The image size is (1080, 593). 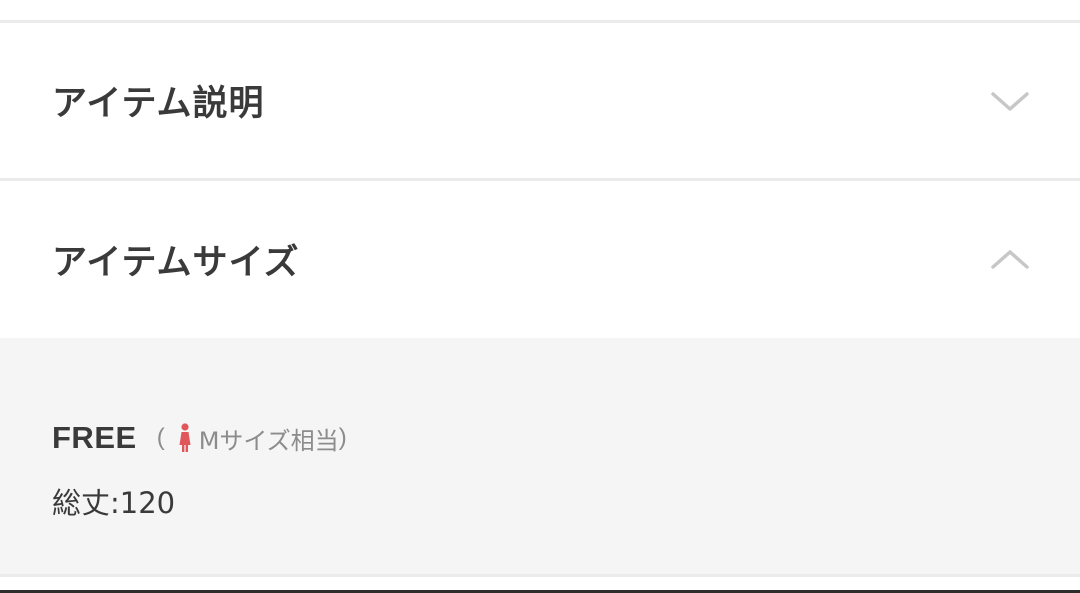 What do you see at coordinates (158, 104) in the screenshot?
I see `accordion-title-description: アイテム説明` at bounding box center [158, 104].